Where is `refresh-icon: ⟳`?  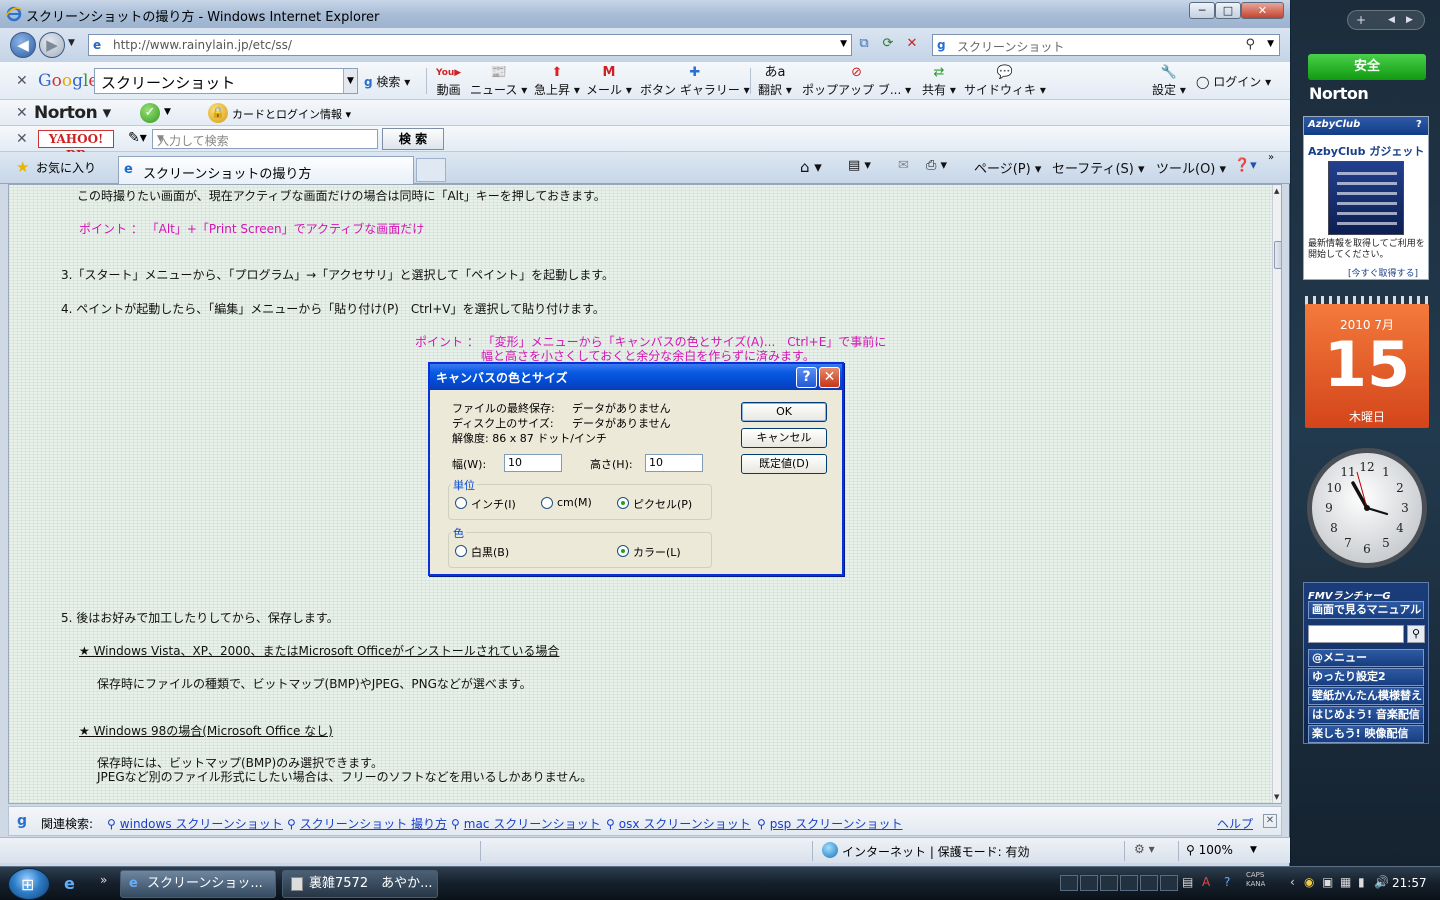 refresh-icon: ⟳ is located at coordinates (888, 45).